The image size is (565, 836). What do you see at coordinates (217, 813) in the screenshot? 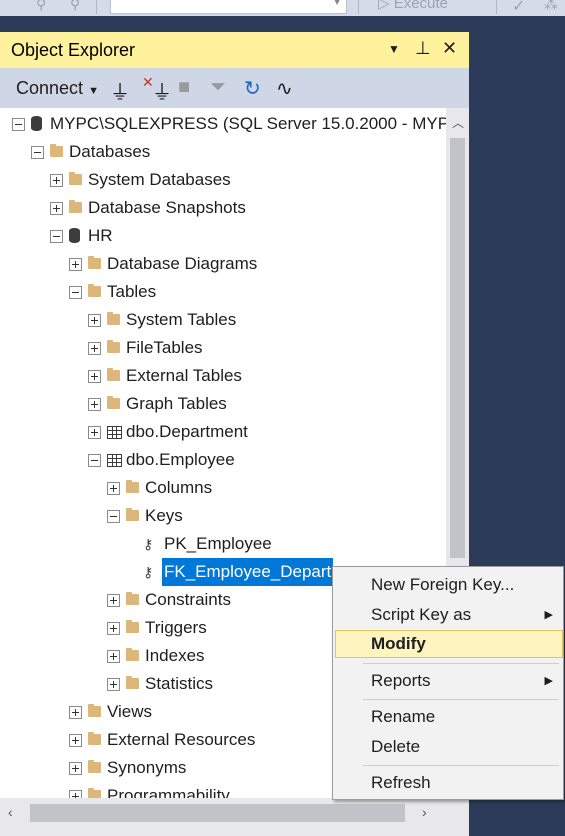
I see `horizontal-scroll-thumb` at bounding box center [217, 813].